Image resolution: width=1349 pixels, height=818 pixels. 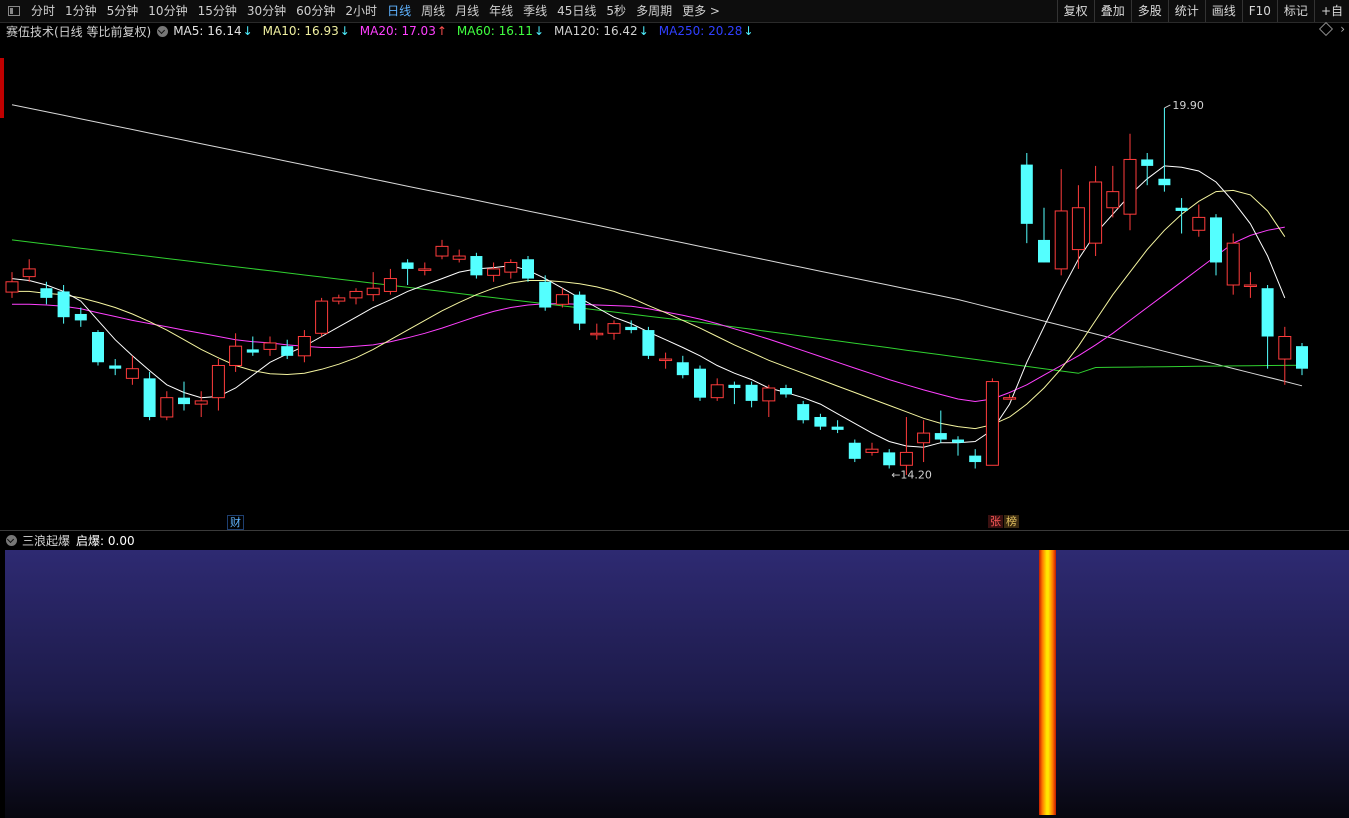 What do you see at coordinates (1295, 11) in the screenshot?
I see `tool-button-6: 标记` at bounding box center [1295, 11].